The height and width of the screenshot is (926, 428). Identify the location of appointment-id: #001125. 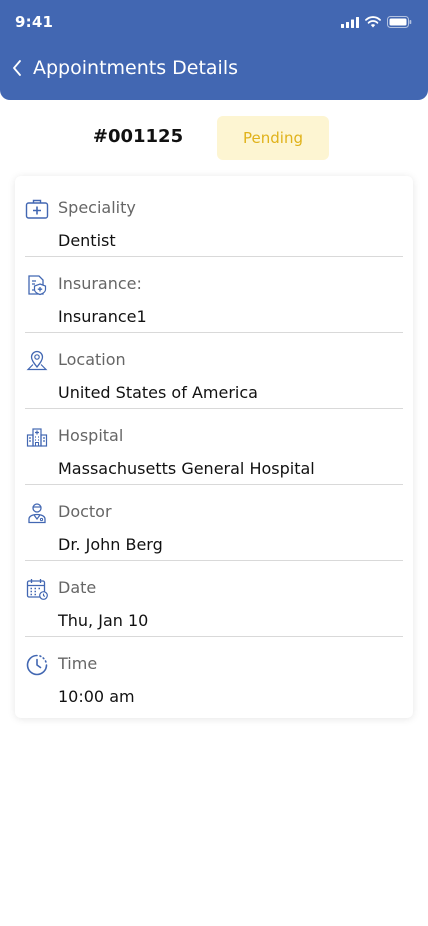
(138, 136).